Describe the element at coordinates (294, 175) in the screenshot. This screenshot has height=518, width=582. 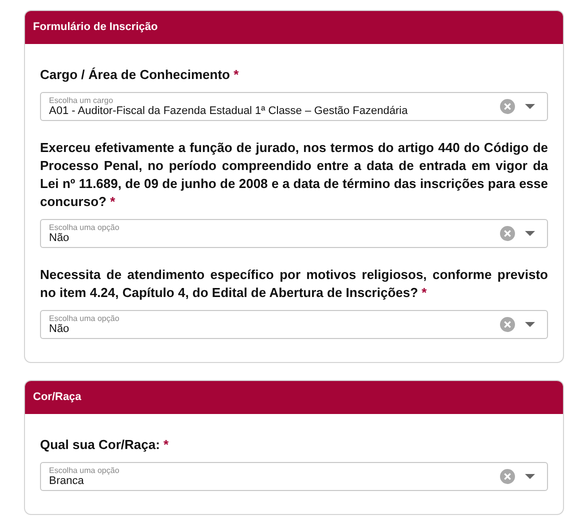
I see `field-label: Exerceu efetivamente a função de jurado, nos termos do artigo 440 do Código de Processo Penal, no período compreendido entre a data de entrada em vigor da Lei nº 11.689, de 09 de junho de 2008 e a data de término das inscrições para esse concurso? *` at that location.